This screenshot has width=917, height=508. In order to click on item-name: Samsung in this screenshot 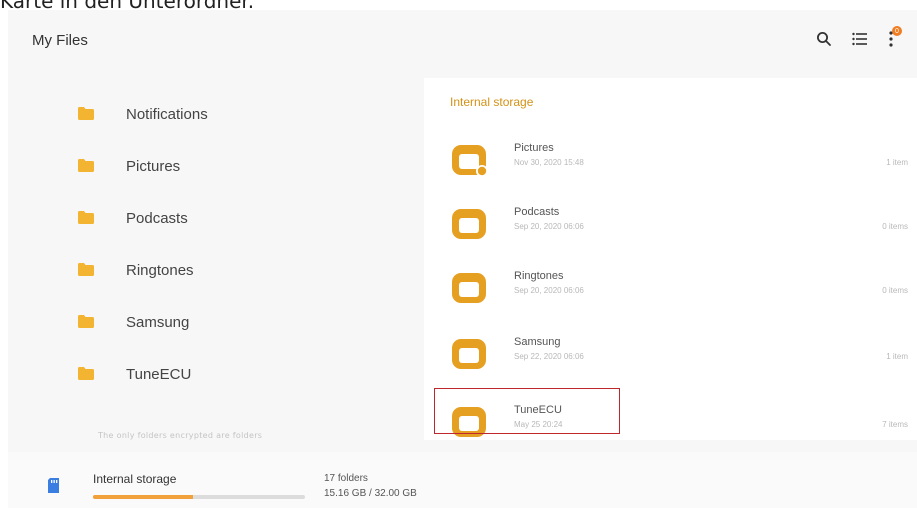, I will do `click(537, 342)`.